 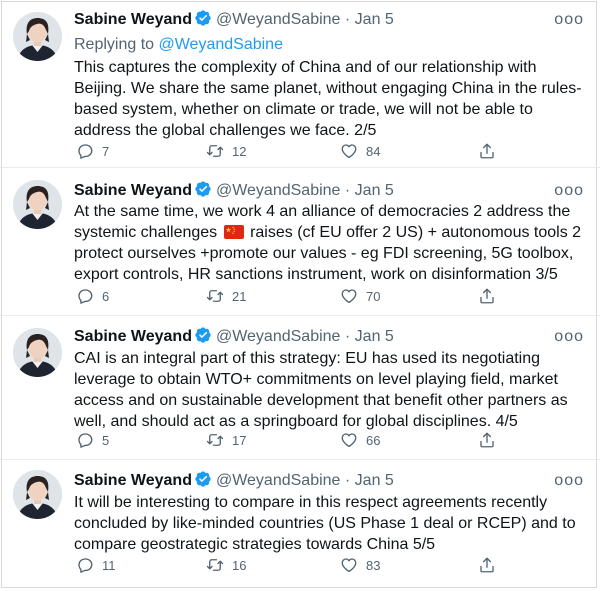 What do you see at coordinates (106, 151) in the screenshot?
I see `reply-count: 7` at bounding box center [106, 151].